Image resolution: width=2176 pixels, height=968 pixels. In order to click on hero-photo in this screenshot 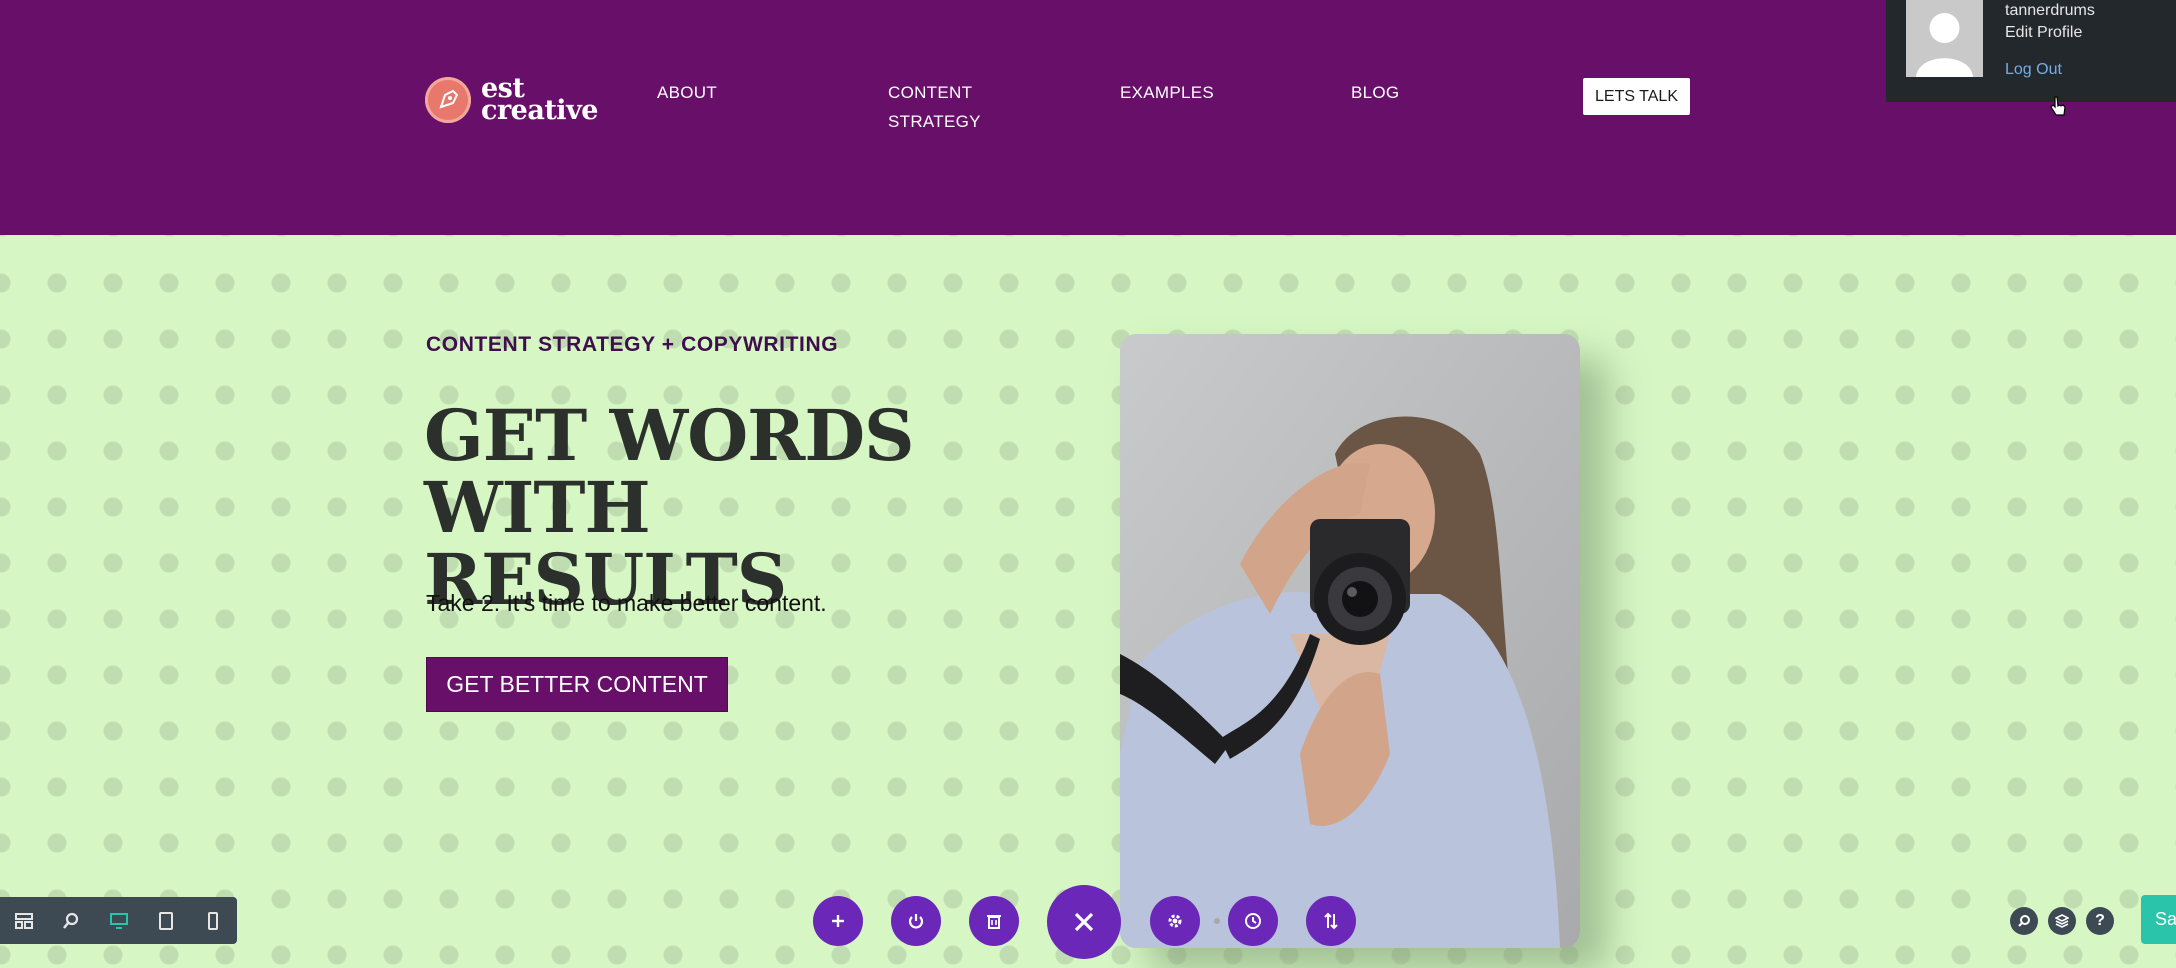, I will do `click(1350, 641)`.